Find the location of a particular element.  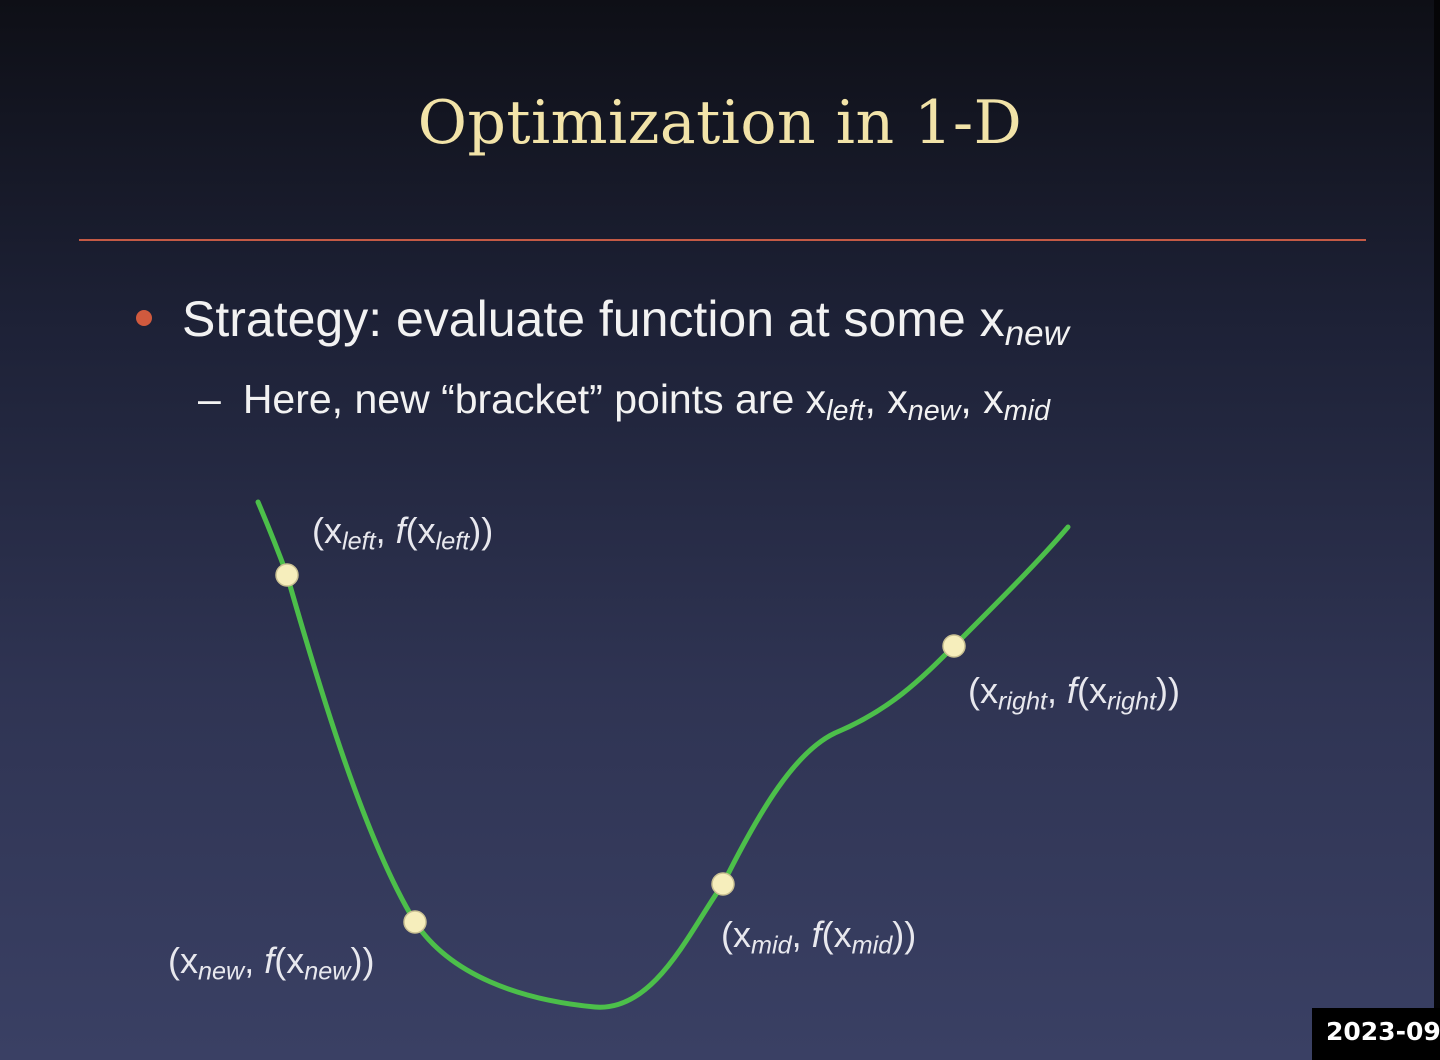

point-left is located at coordinates (287, 575).